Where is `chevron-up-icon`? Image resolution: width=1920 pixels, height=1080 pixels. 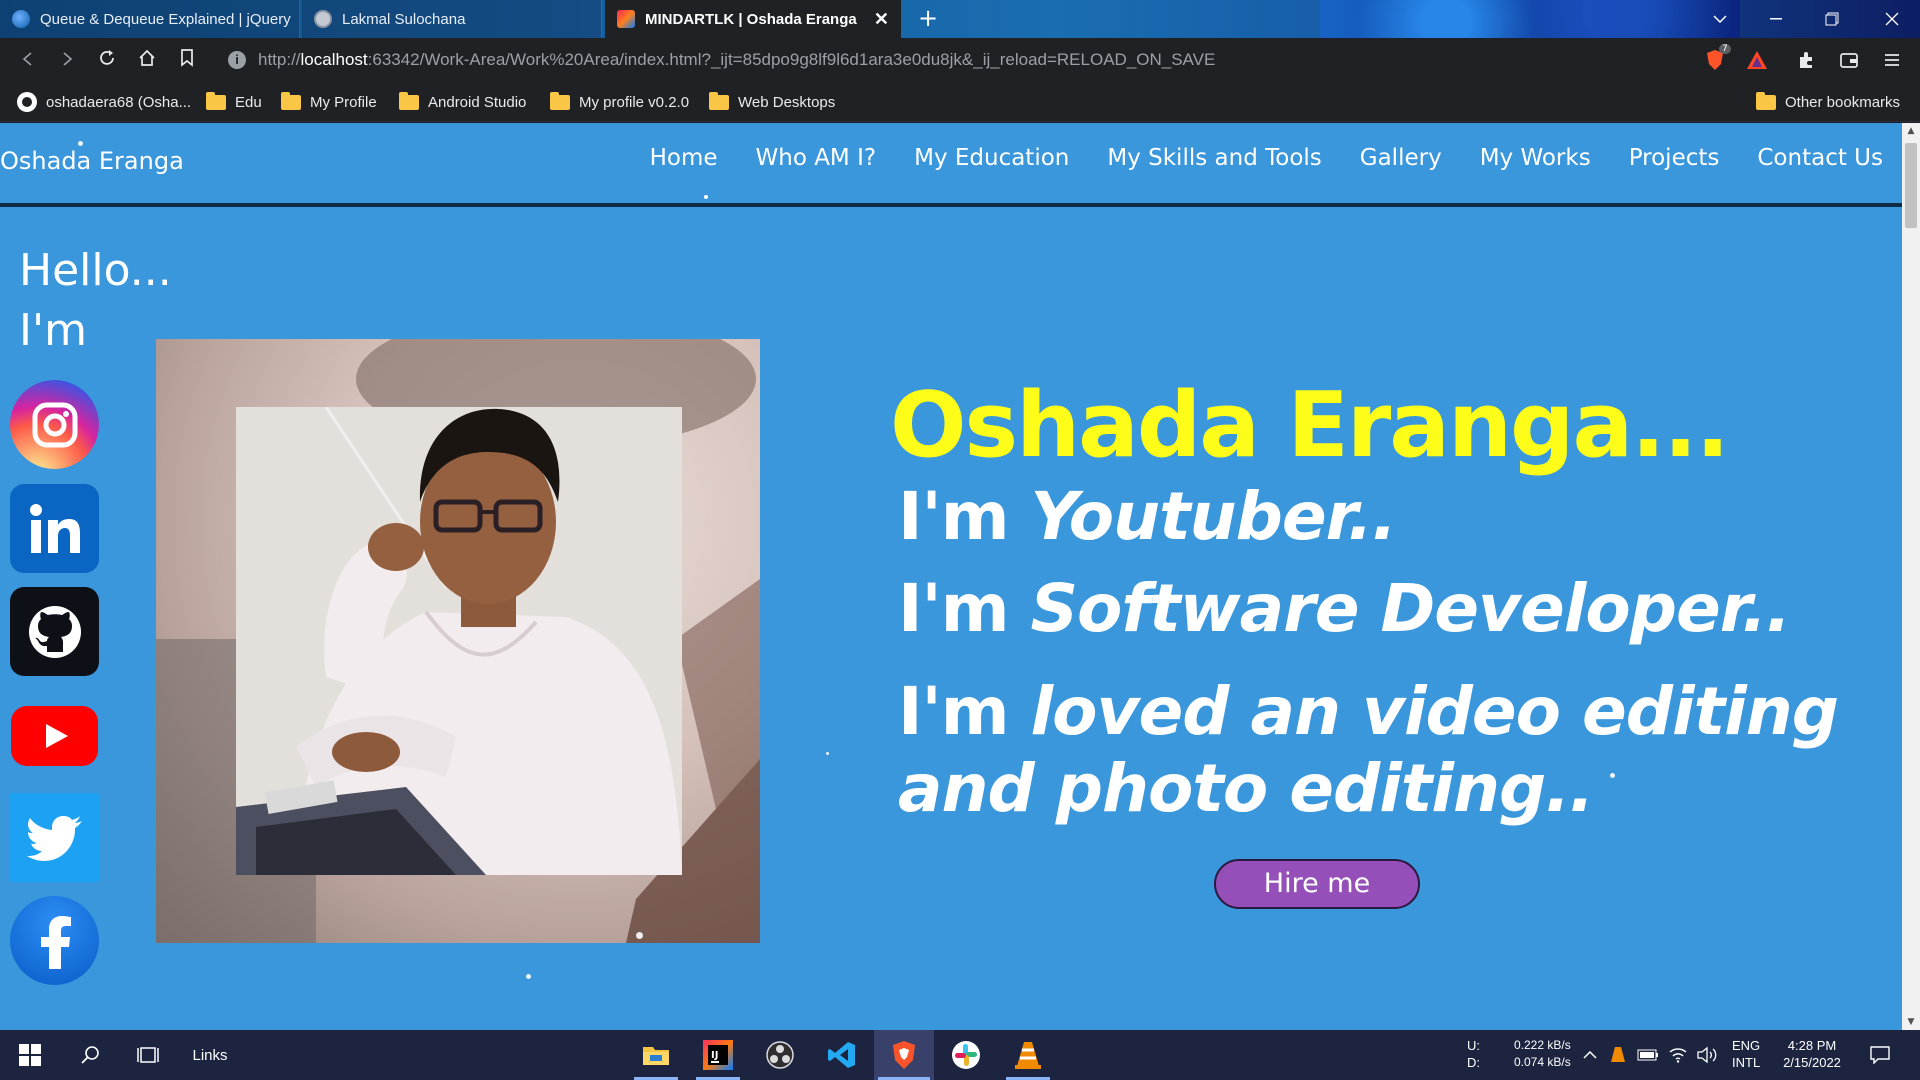
chevron-up-icon is located at coordinates (1590, 1055).